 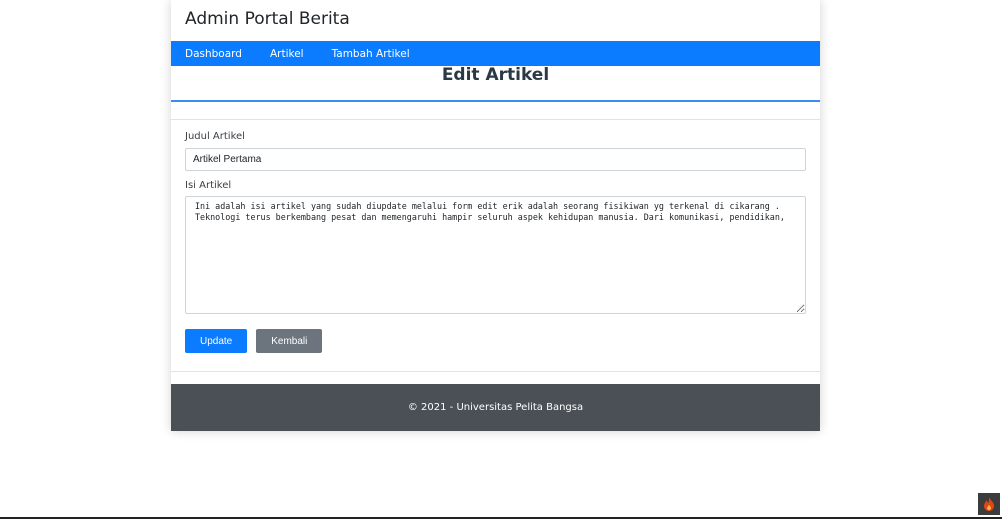 What do you see at coordinates (371, 54) in the screenshot?
I see `nav-link-tambah-artikel: Tambah Artikel` at bounding box center [371, 54].